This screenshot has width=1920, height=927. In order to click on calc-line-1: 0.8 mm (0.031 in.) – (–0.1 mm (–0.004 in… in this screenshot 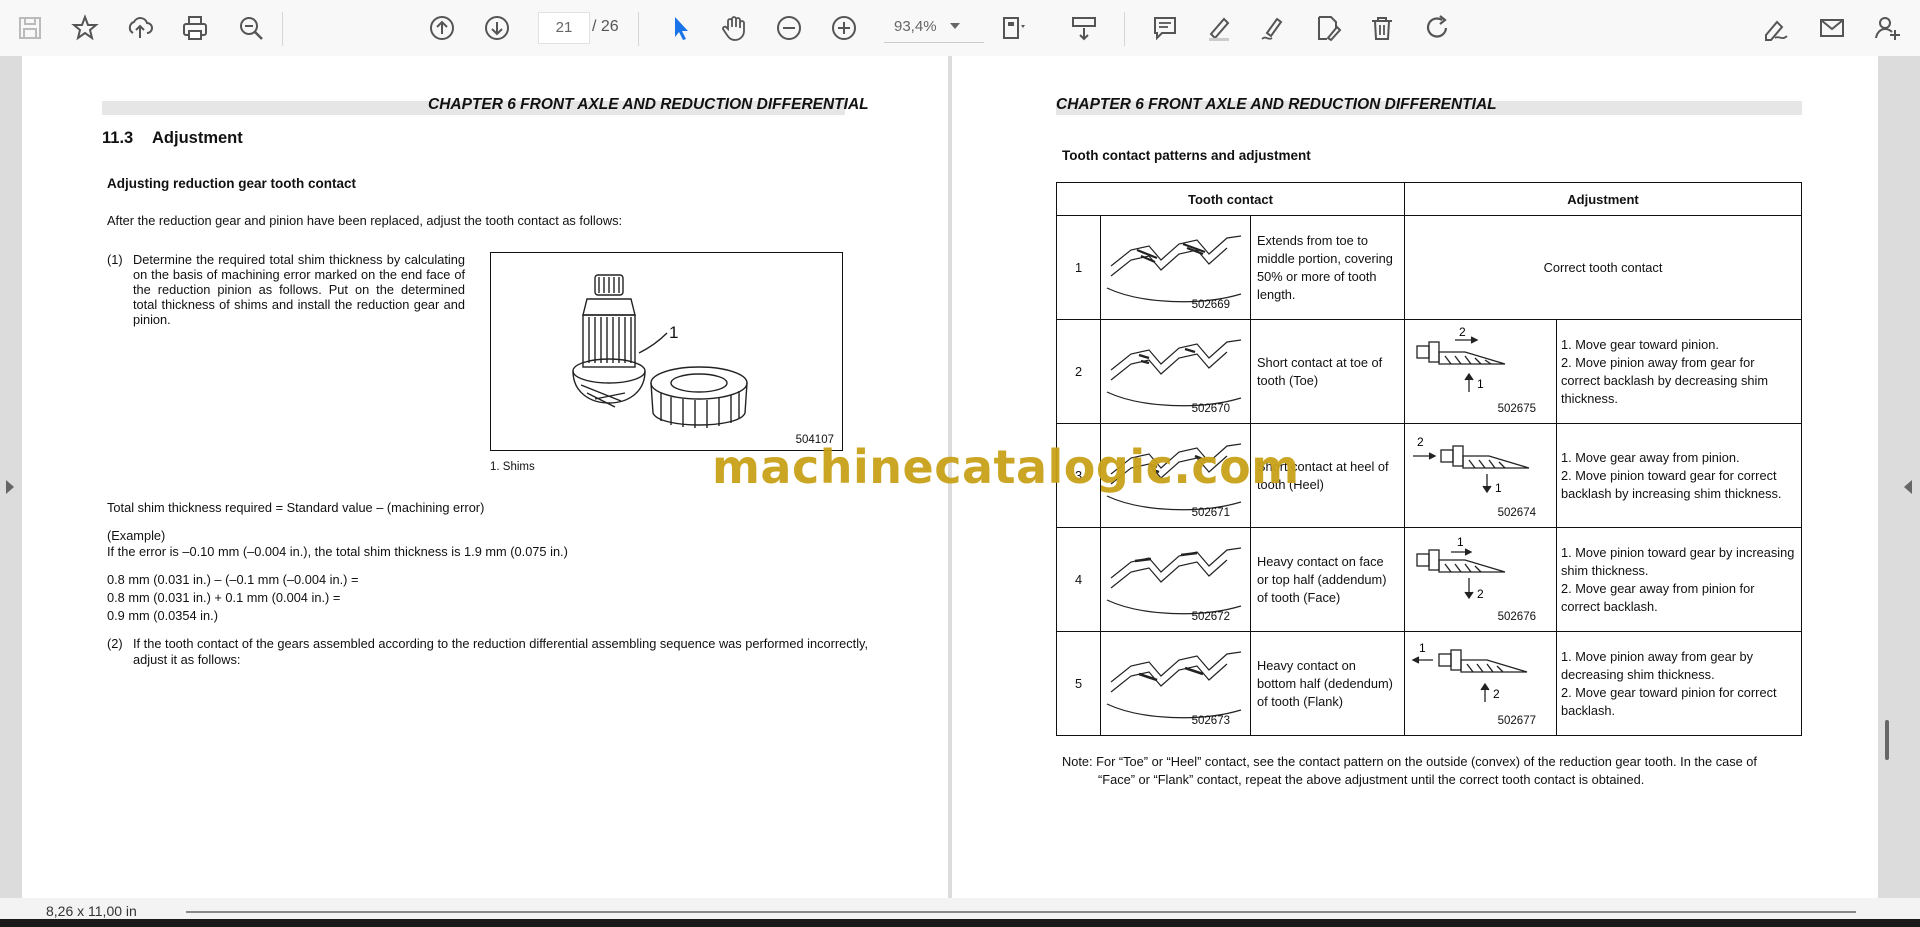, I will do `click(233, 579)`.